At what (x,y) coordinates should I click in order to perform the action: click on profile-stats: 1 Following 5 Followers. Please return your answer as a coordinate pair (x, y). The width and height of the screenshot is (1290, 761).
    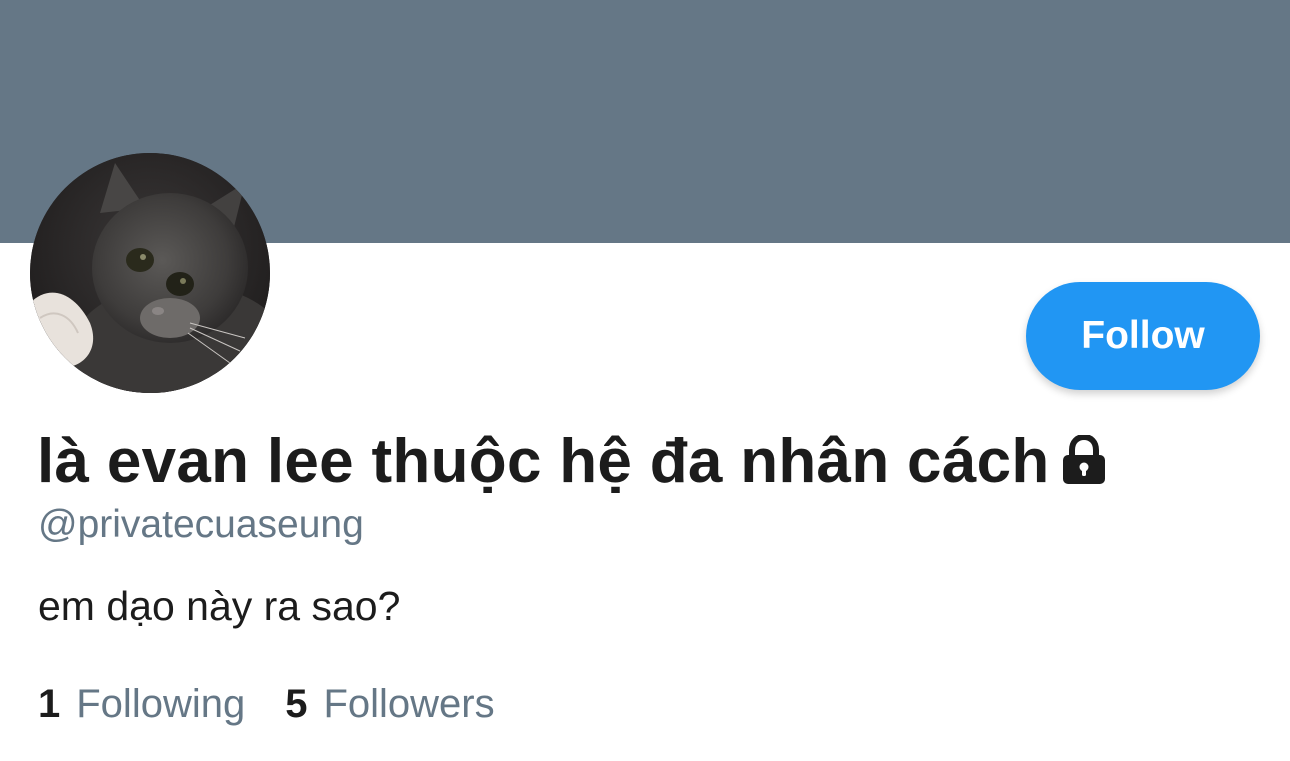
    Looking at the image, I should click on (266, 704).